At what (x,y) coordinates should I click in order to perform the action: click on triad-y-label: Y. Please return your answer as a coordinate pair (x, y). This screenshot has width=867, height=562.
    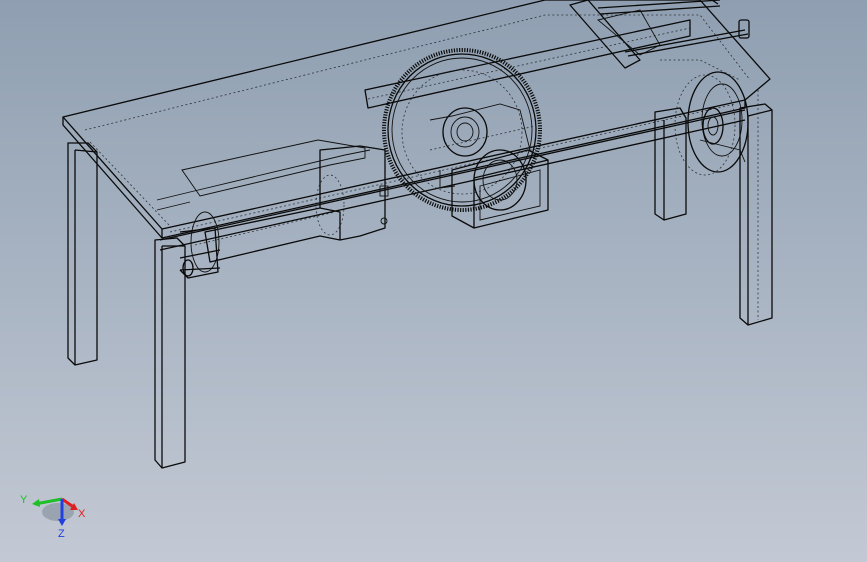
    Looking at the image, I should click on (24, 500).